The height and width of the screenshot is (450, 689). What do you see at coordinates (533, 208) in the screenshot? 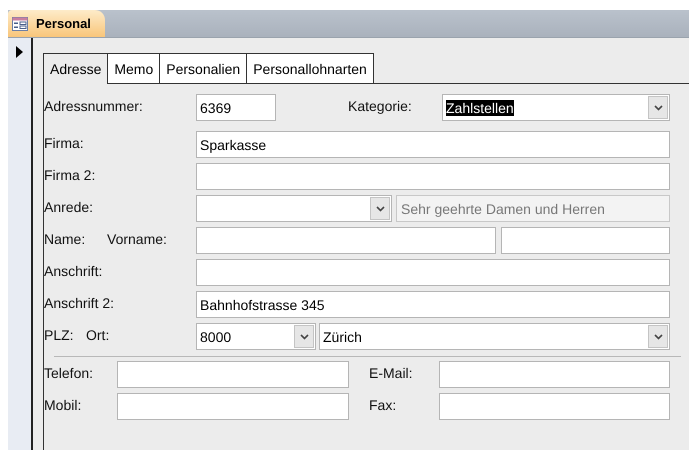
I see `readonly-field: Sehr geehrte Damen und Herren` at bounding box center [533, 208].